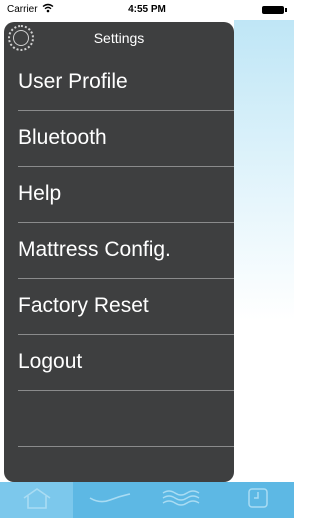  I want to click on drawer-header: Settings, so click(119, 39).